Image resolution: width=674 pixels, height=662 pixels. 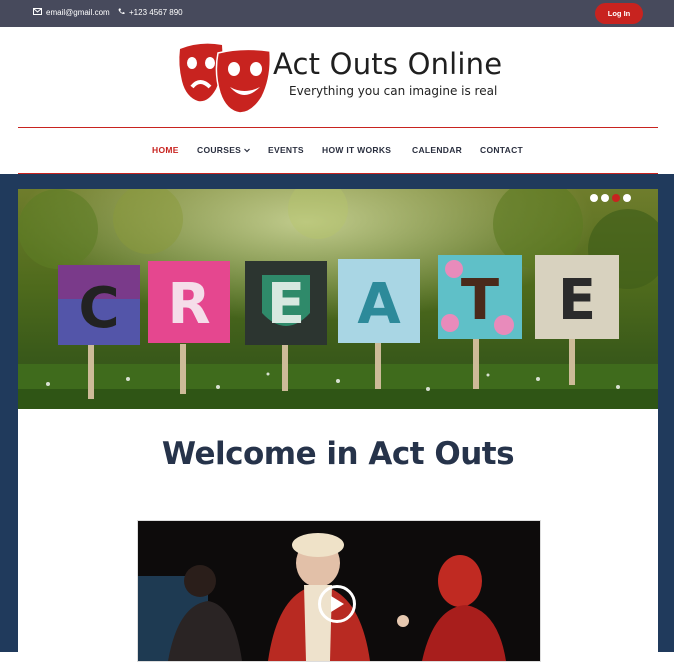 What do you see at coordinates (286, 150) in the screenshot?
I see `nav-item-events: EVENTS` at bounding box center [286, 150].